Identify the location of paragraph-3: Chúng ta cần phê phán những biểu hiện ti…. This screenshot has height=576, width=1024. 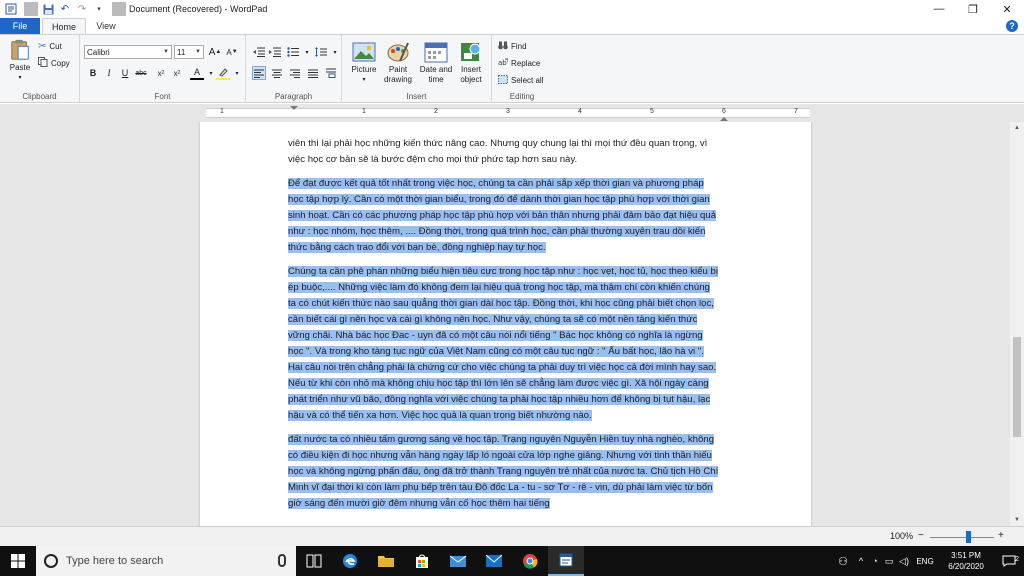
(504, 344).